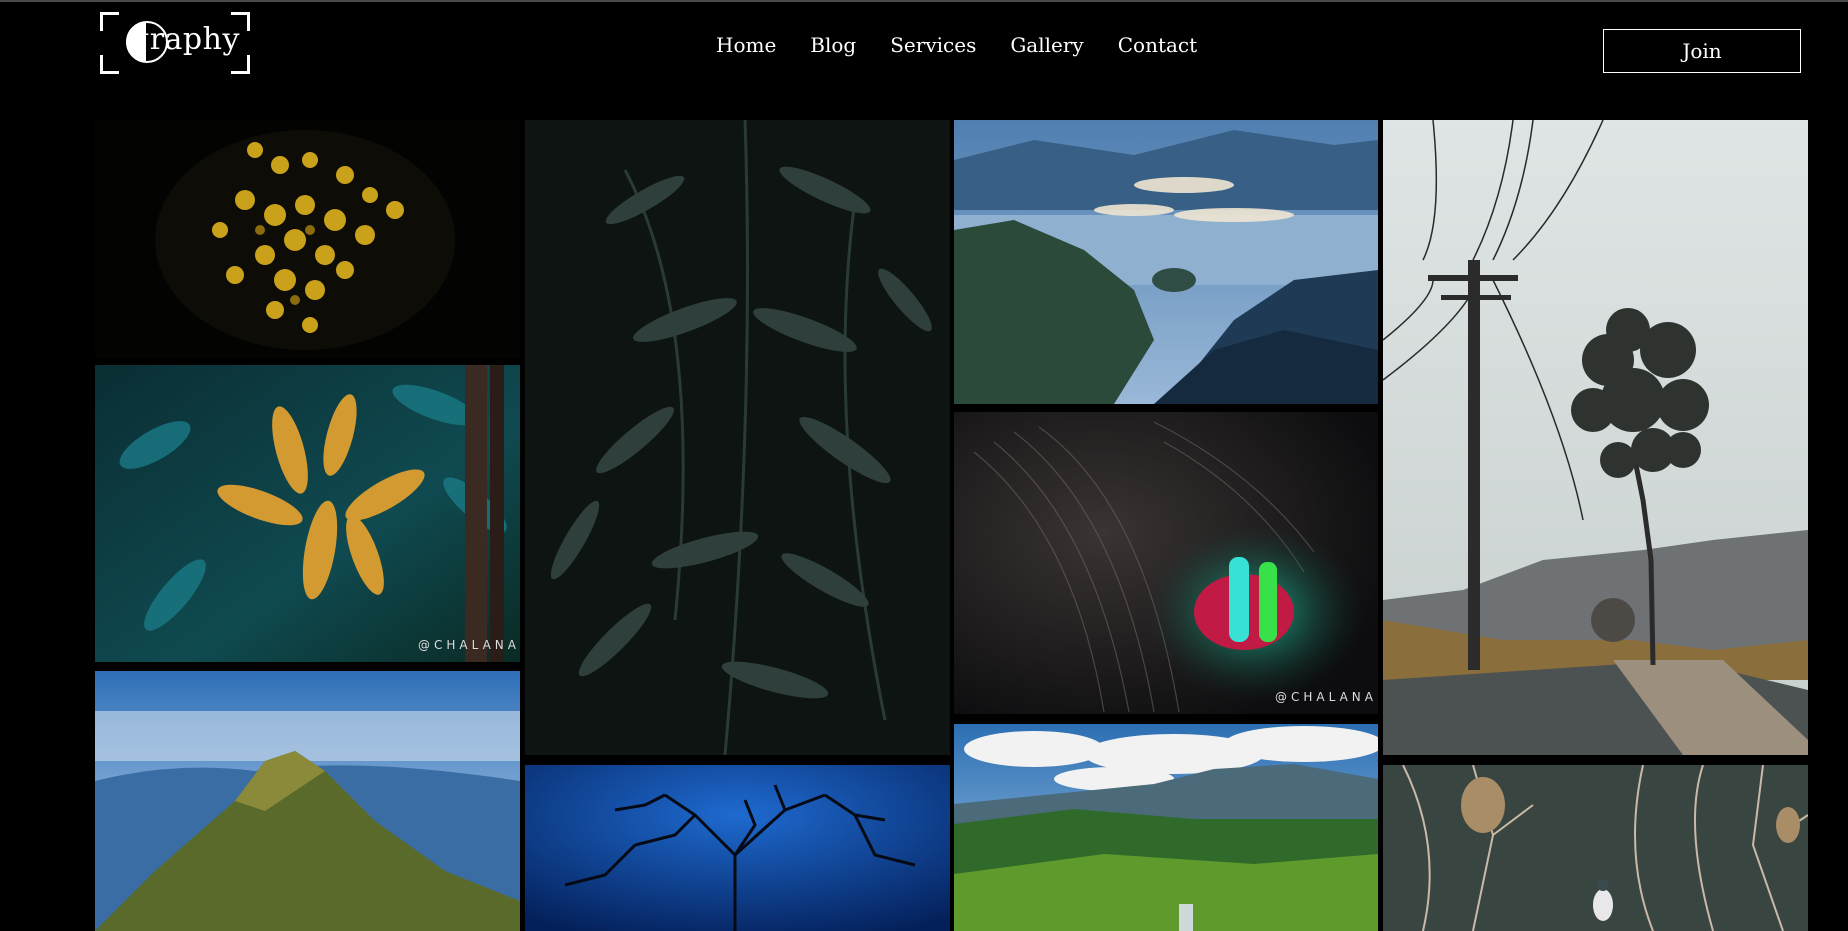 Image resolution: width=1848 pixels, height=931 pixels. Describe the element at coordinates (833, 45) in the screenshot. I see `nav-blog: Blog` at that location.